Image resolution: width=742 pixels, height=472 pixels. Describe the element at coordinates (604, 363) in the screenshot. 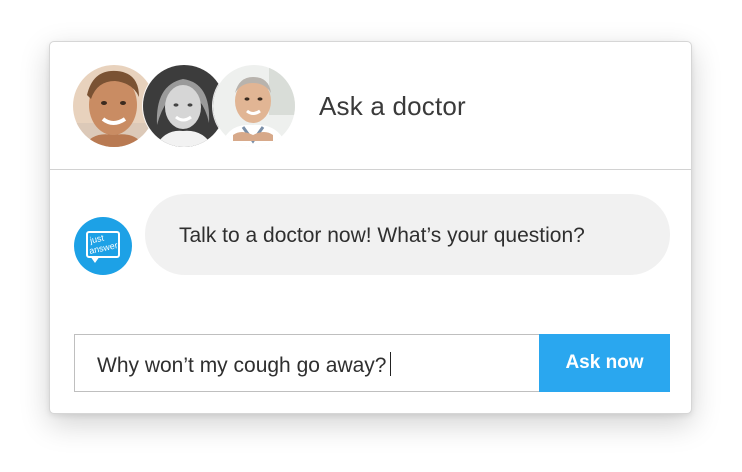

I see `ask-now-button: Ask now` at that location.